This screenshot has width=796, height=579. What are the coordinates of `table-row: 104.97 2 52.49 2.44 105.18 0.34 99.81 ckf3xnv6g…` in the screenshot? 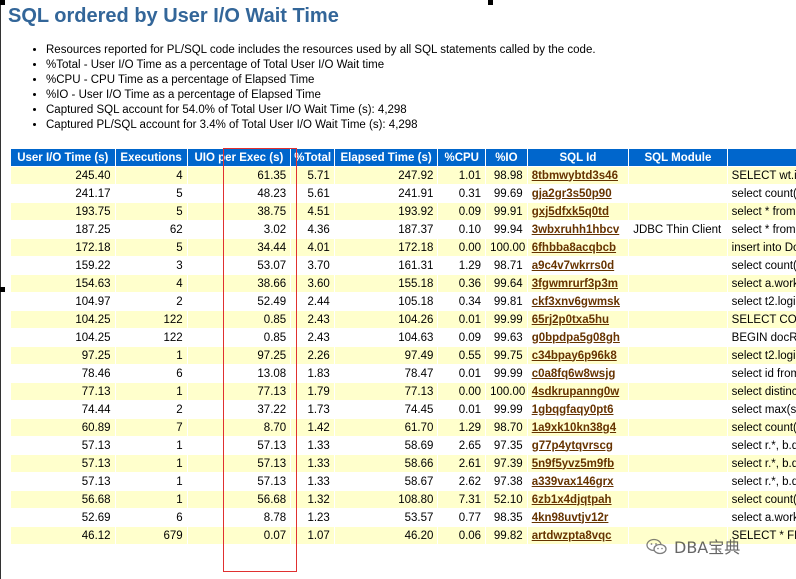 It's located at (403, 301).